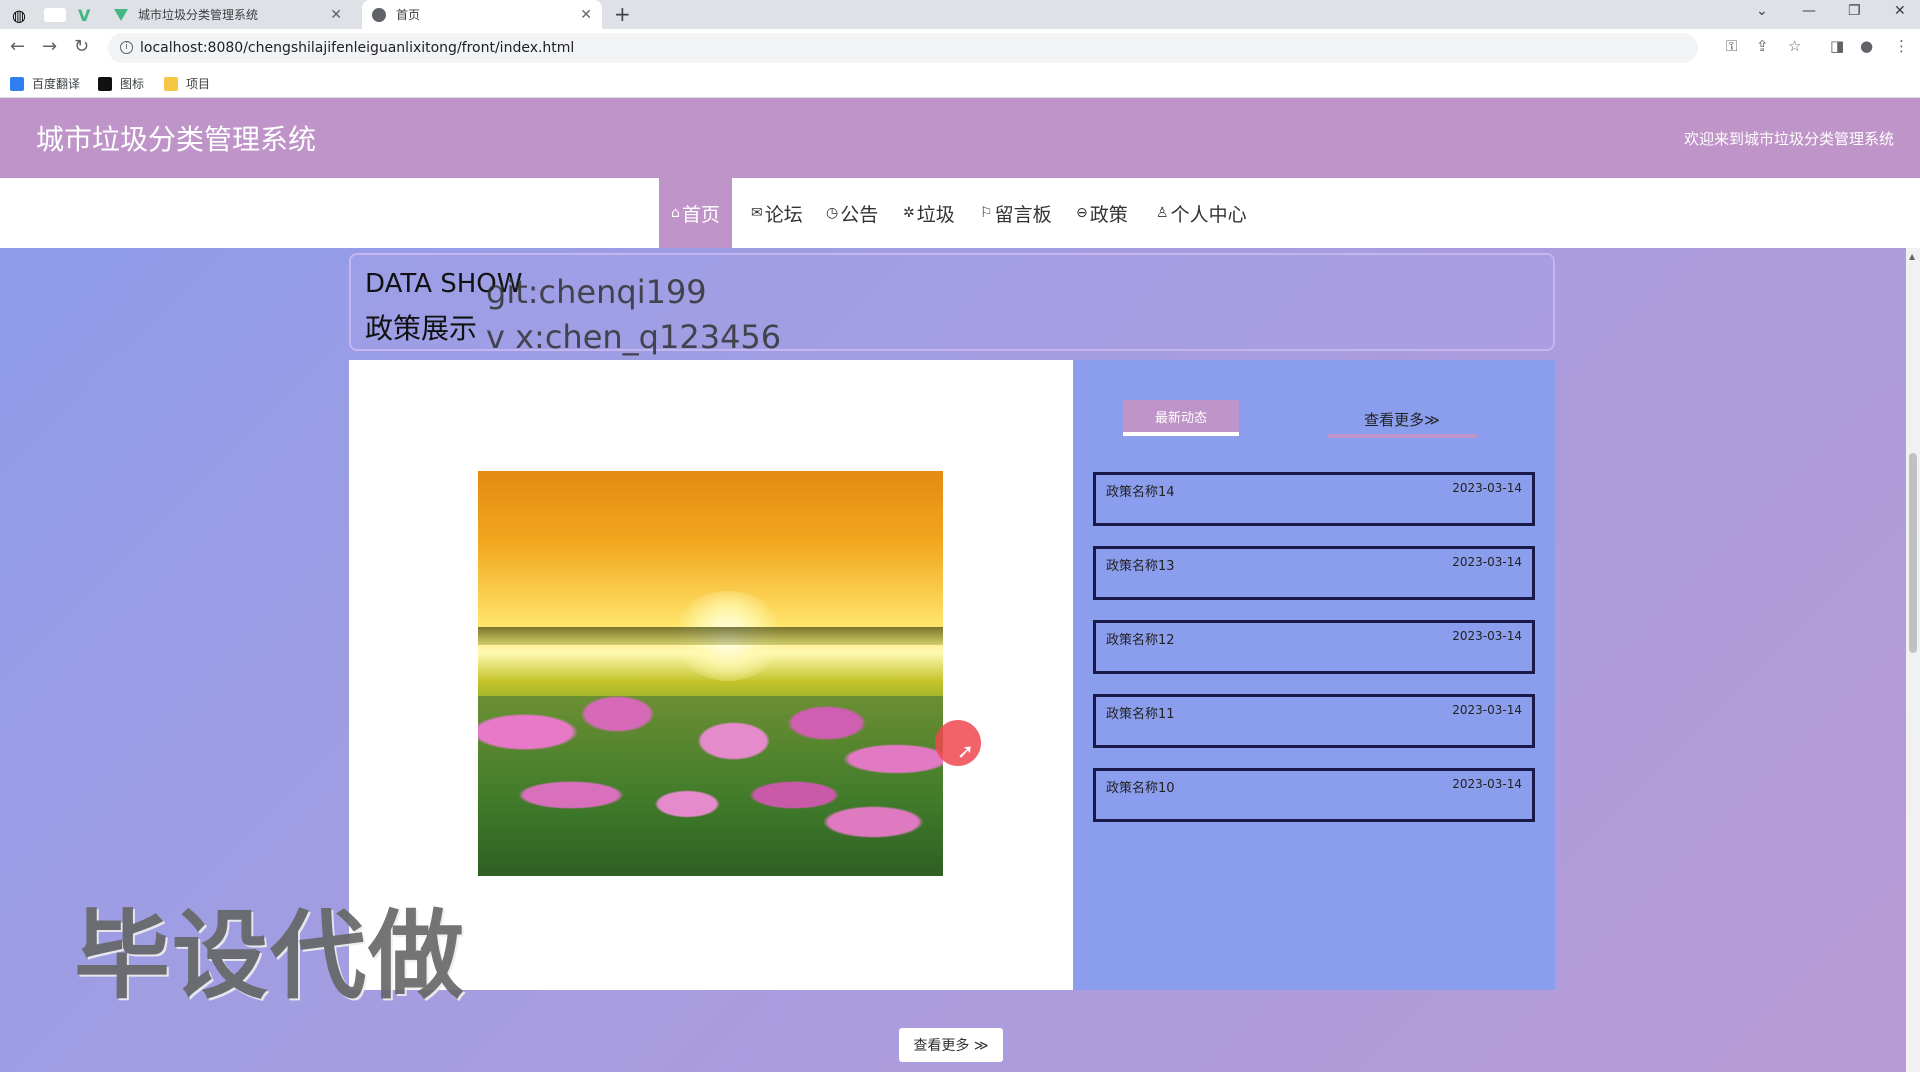 The height and width of the screenshot is (1072, 1920). I want to click on info-icon: i, so click(126, 47).